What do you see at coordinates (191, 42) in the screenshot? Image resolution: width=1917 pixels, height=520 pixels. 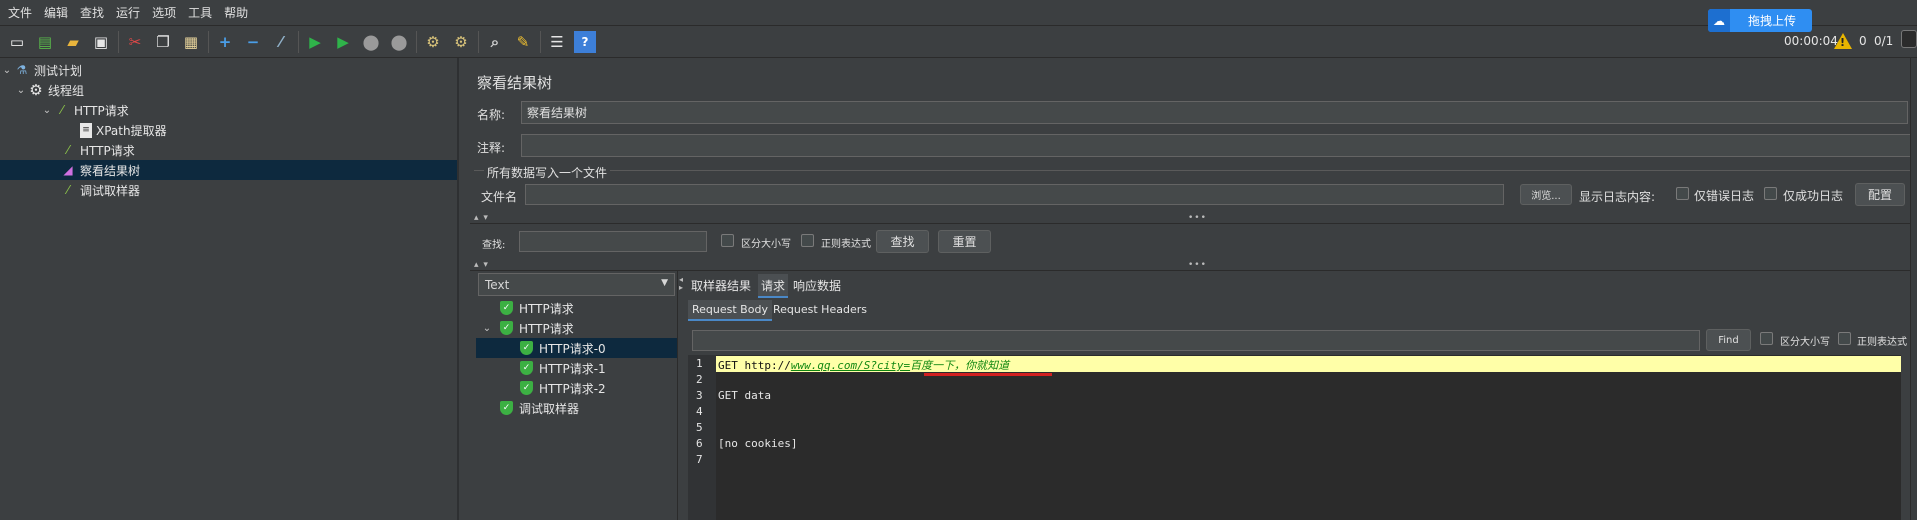 I see `paste-icon: ▦` at bounding box center [191, 42].